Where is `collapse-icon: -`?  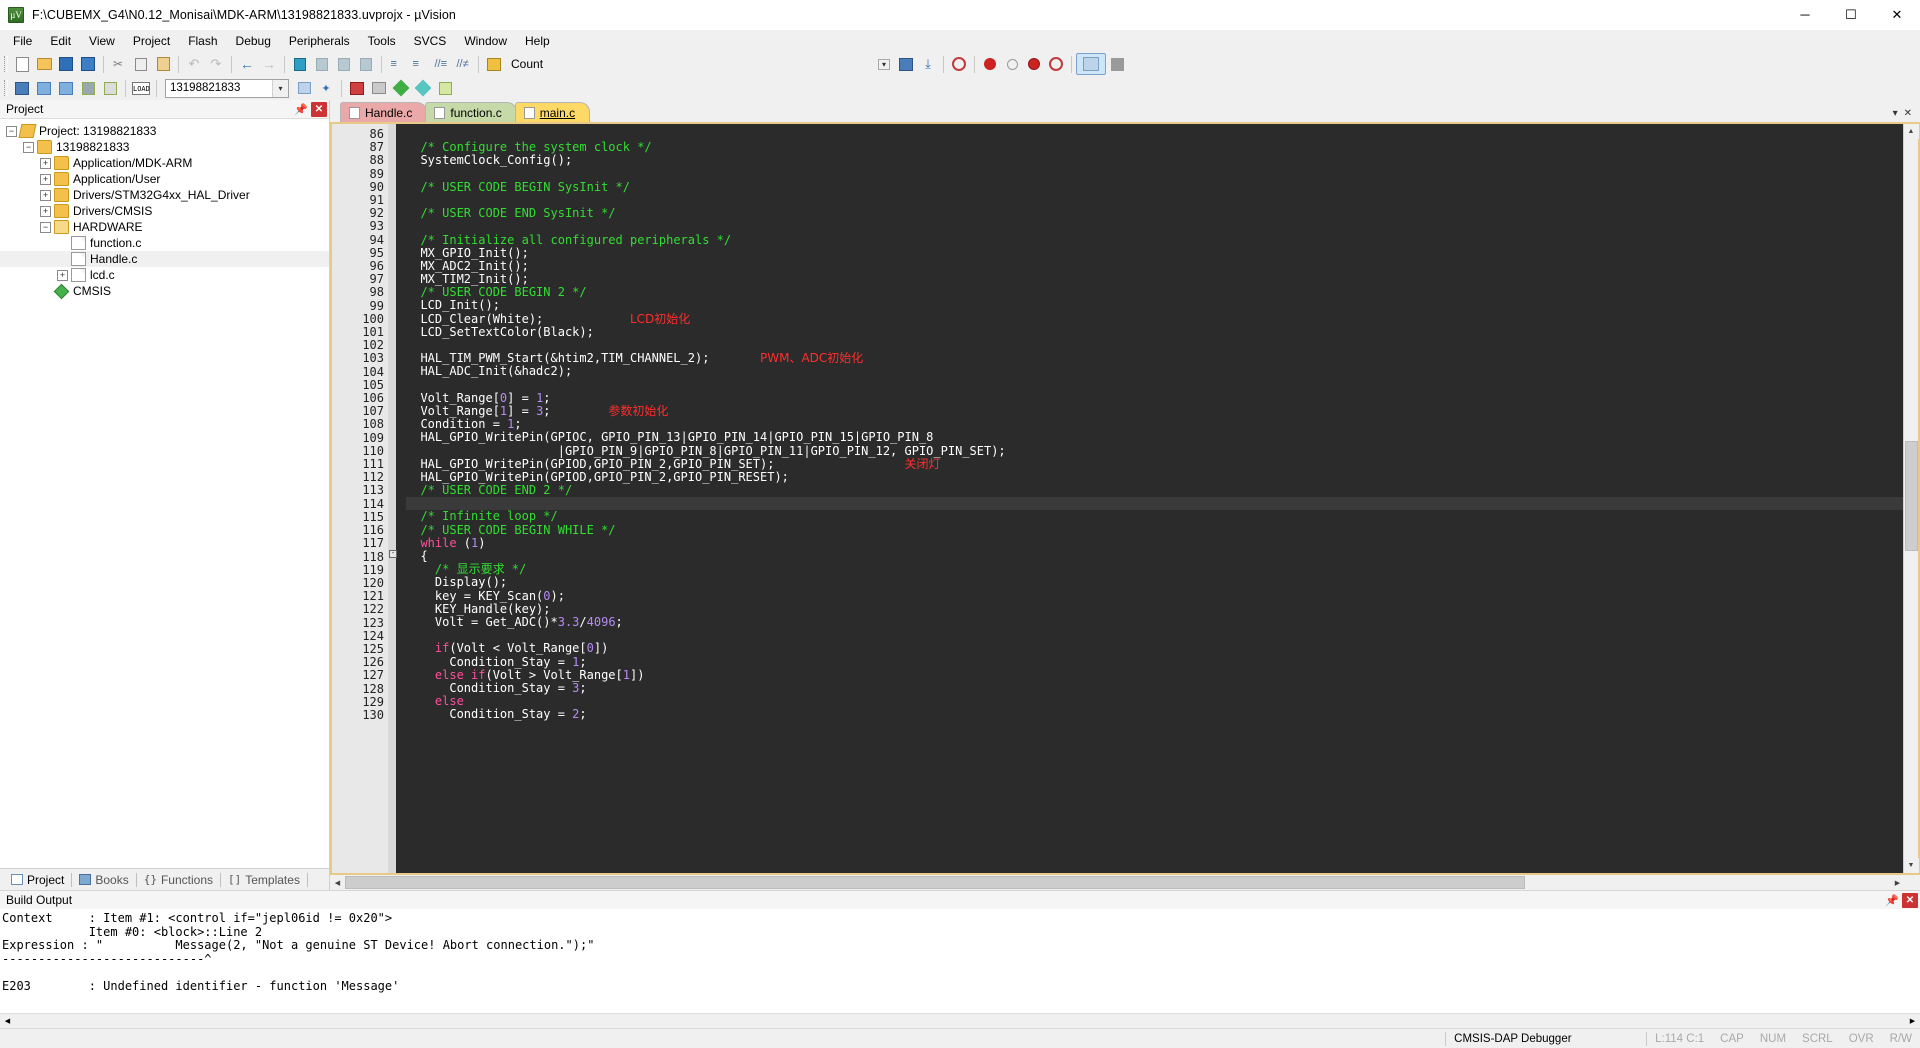
collapse-icon: - is located at coordinates (393, 554).